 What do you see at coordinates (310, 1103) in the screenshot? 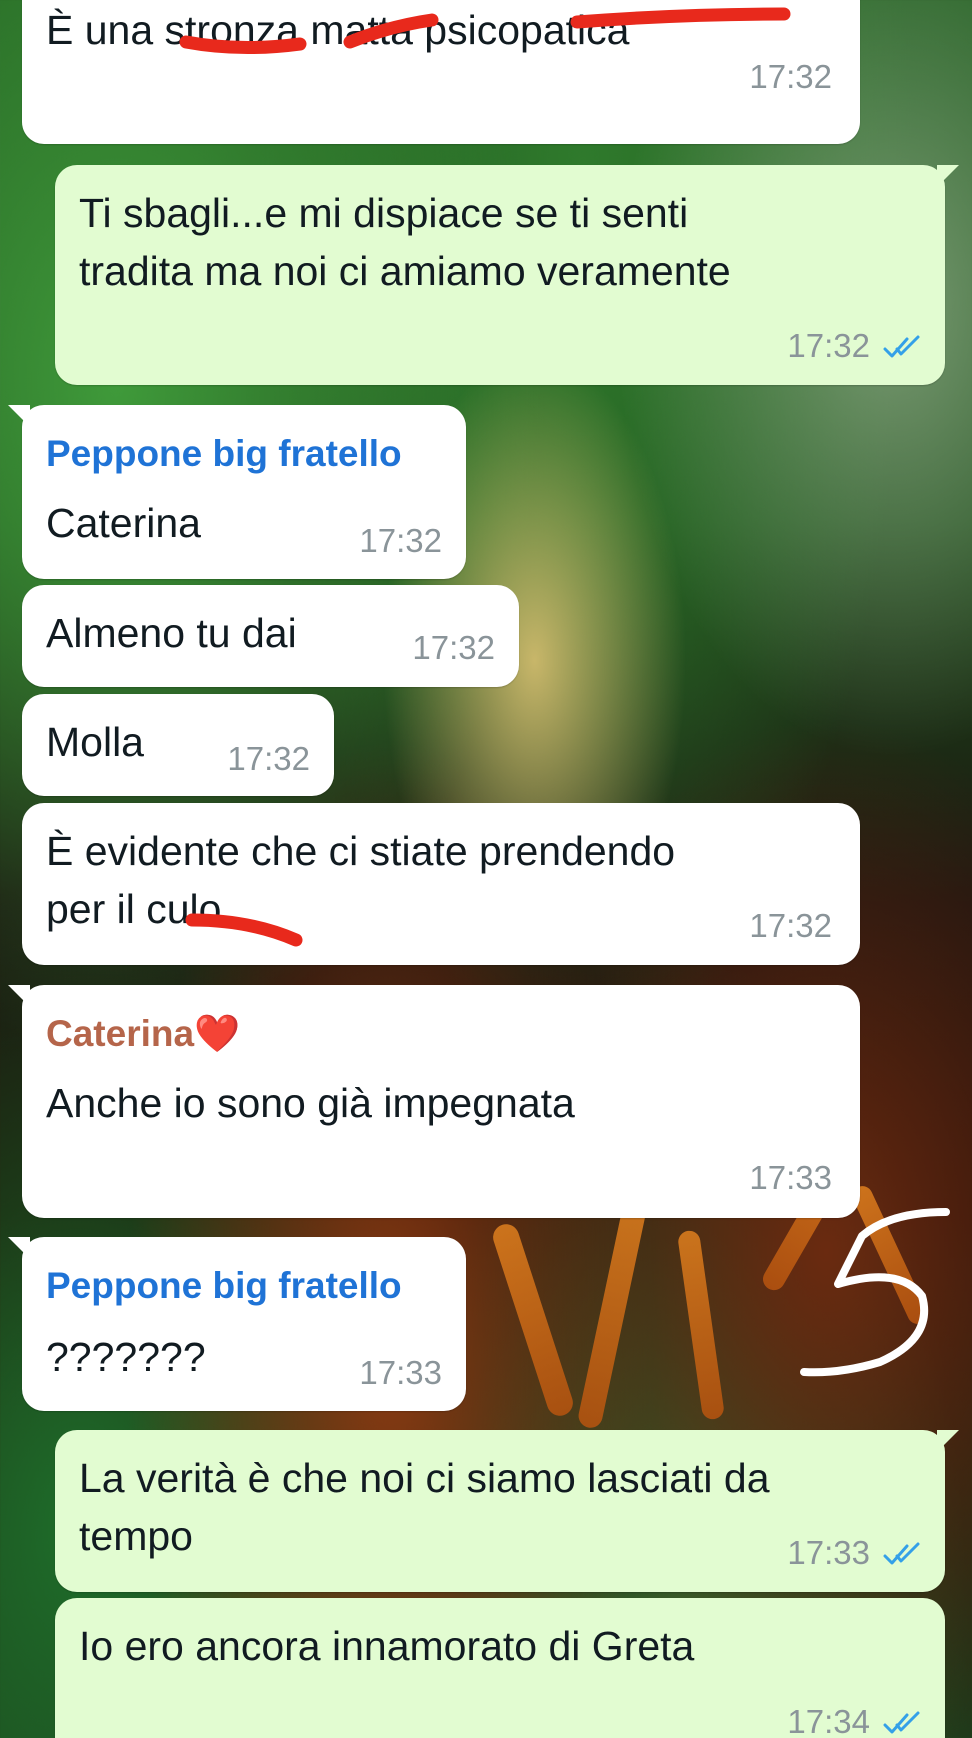
I see `message-text: Anche io sono già impegnata` at bounding box center [310, 1103].